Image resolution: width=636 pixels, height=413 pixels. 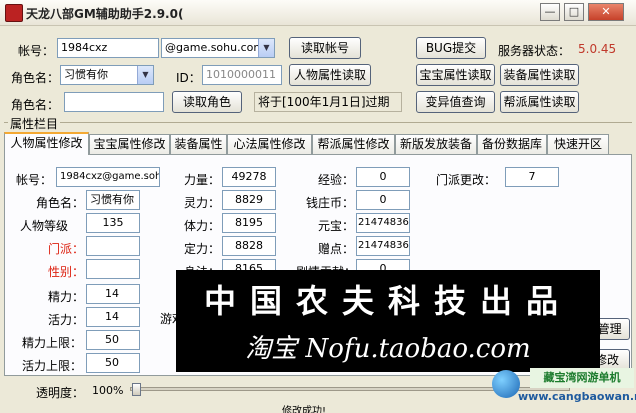 I want to click on strength-label: 力量：, so click(x=202, y=180).